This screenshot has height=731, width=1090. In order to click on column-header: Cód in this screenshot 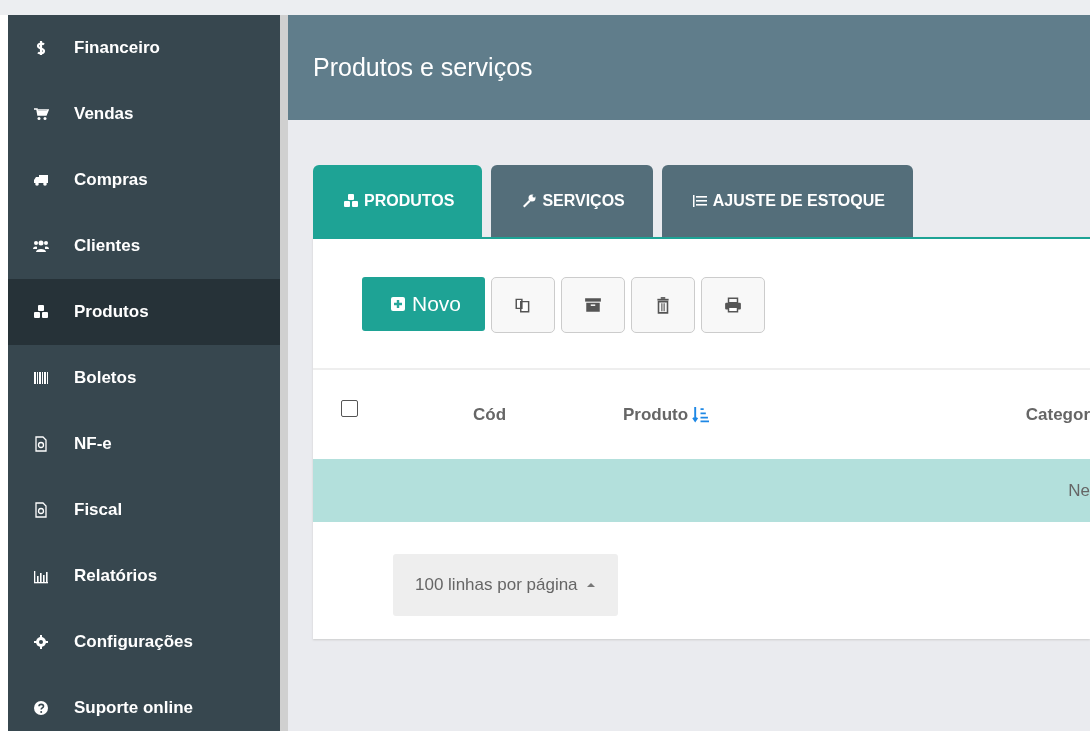, I will do `click(548, 414)`.